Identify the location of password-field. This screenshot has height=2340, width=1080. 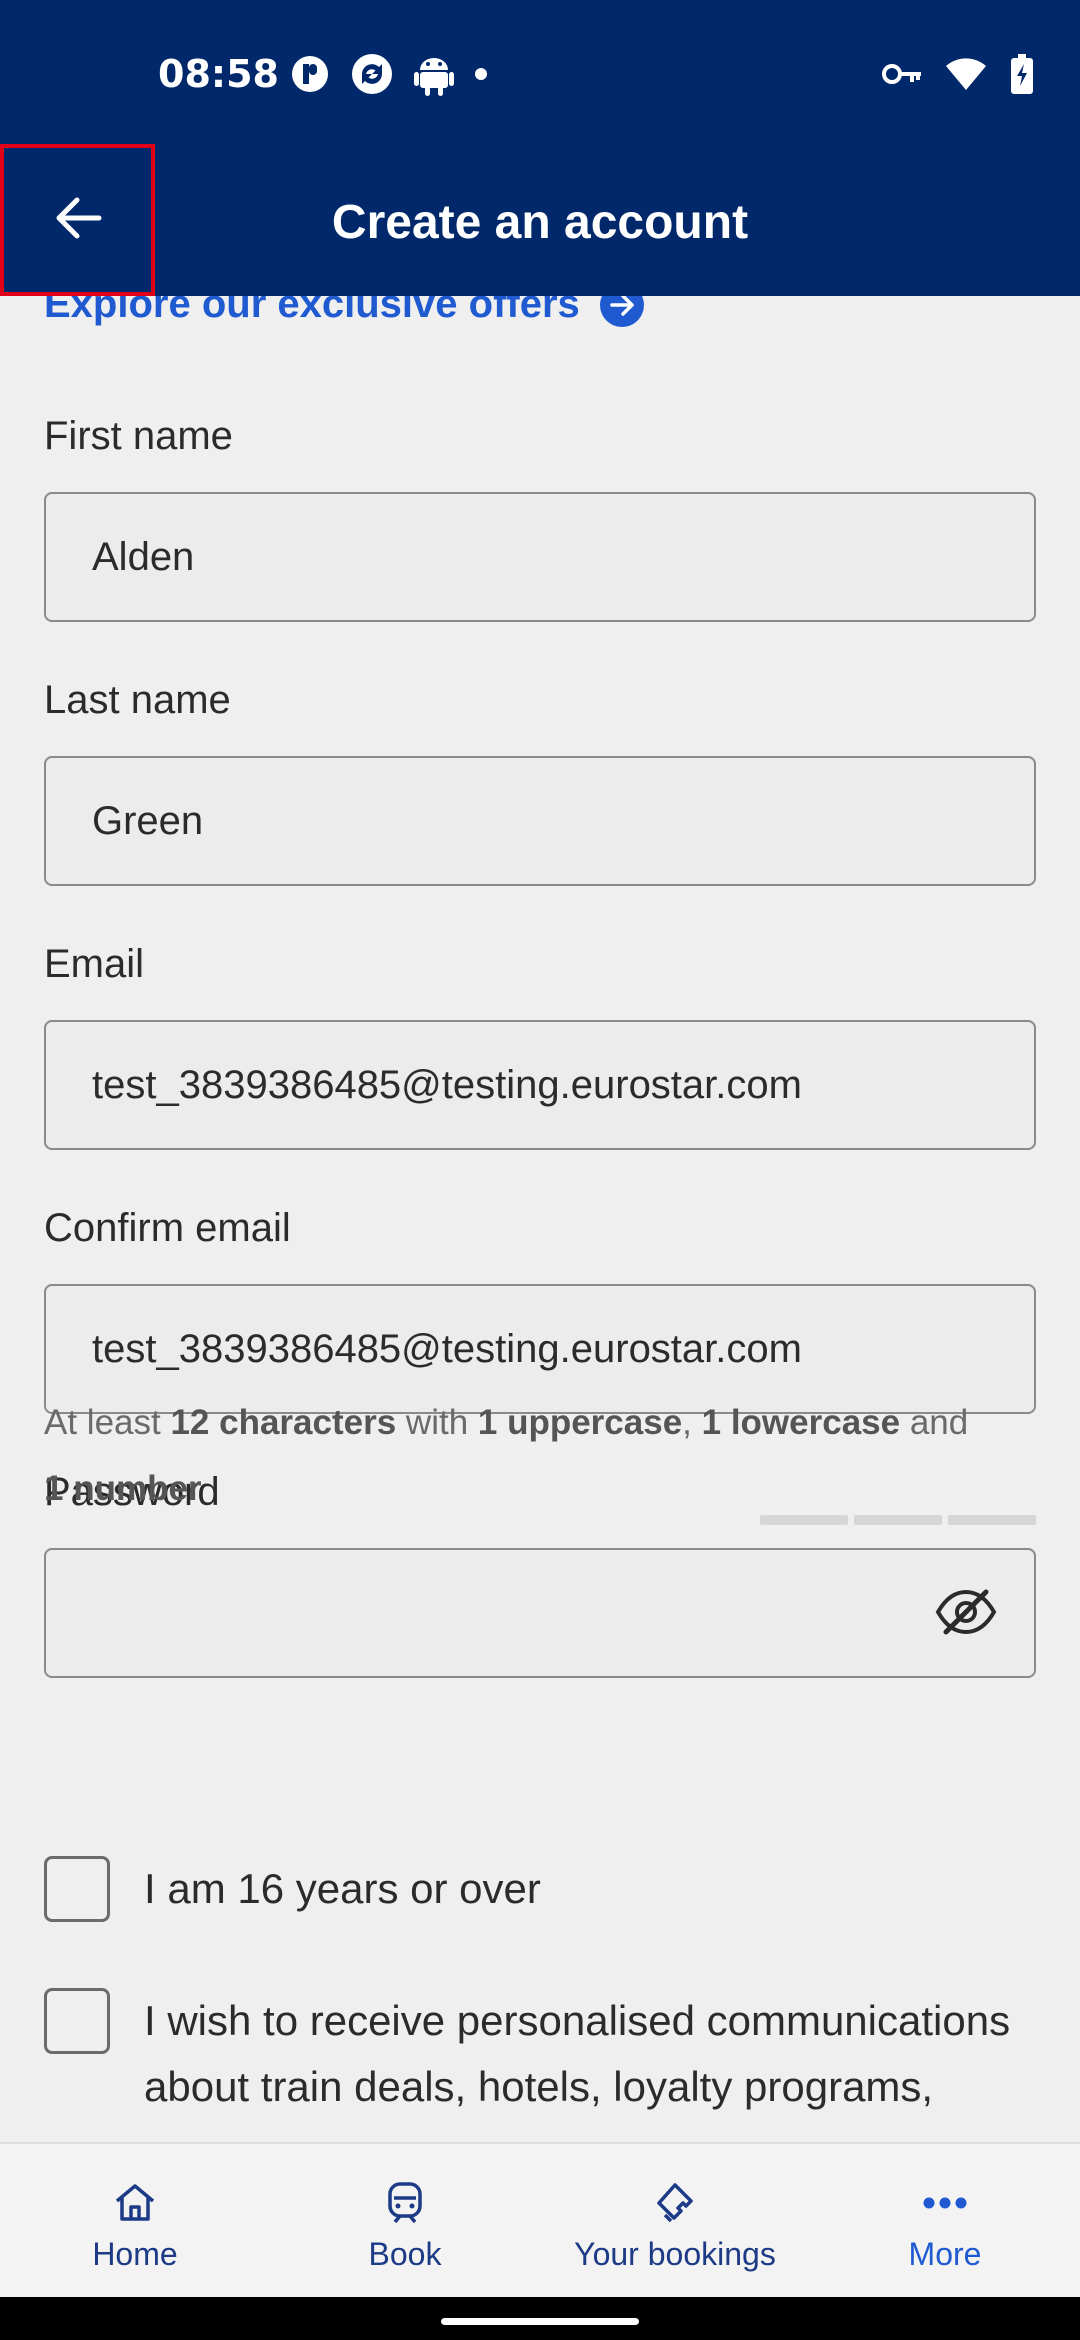
(540, 1613).